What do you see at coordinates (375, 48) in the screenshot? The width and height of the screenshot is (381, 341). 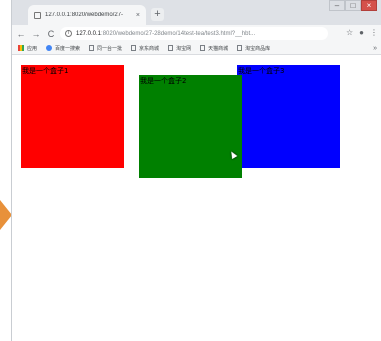 I see `bookmarks-overflow-icon: »` at bounding box center [375, 48].